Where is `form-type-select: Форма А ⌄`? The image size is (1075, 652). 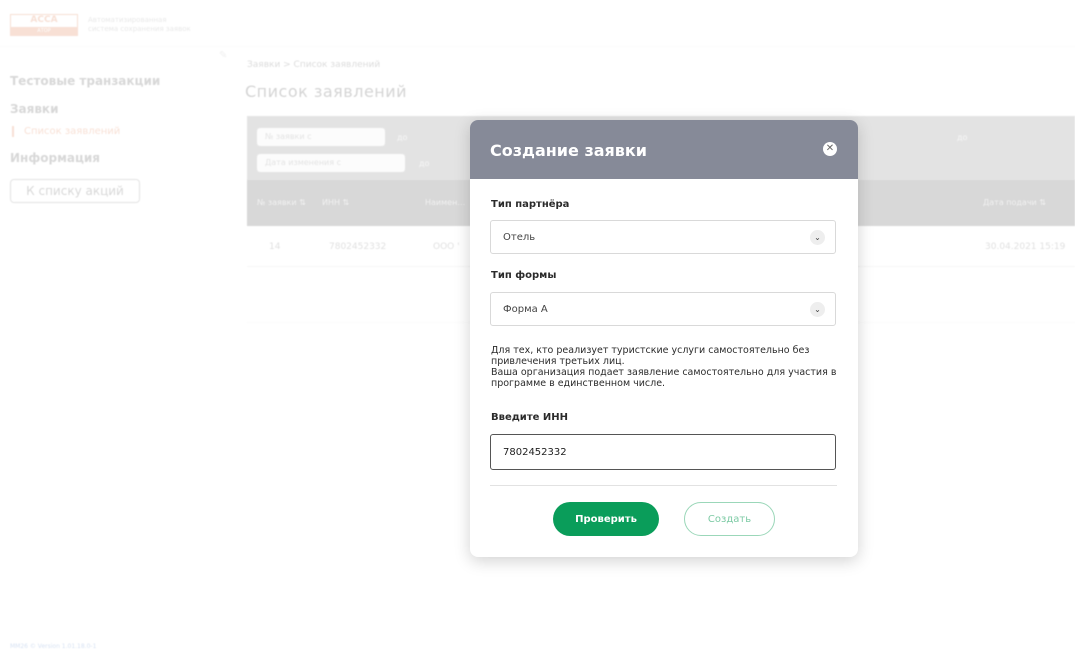 form-type-select: Форма А ⌄ is located at coordinates (663, 309).